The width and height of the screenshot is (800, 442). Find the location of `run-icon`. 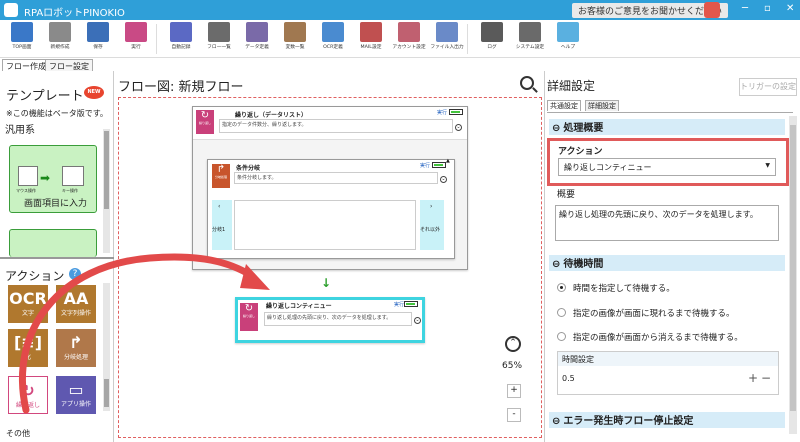

run-icon is located at coordinates (136, 32).